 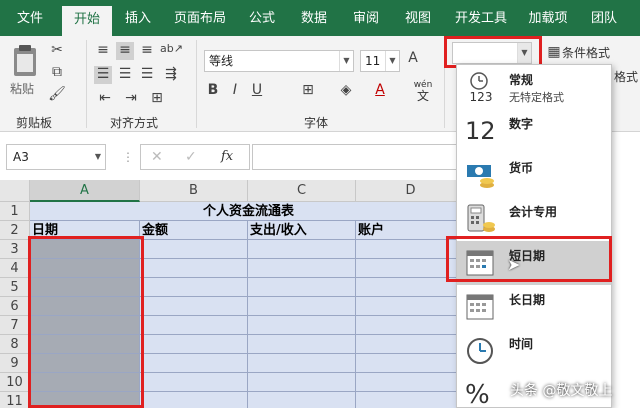 I want to click on row-header: 10, so click(x=15, y=382).